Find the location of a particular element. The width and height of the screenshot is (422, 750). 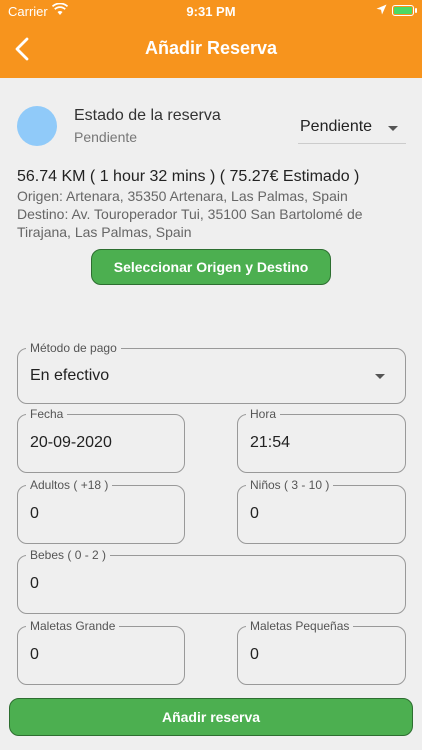

estado-dropdown-value: Pendiente is located at coordinates (336, 126).